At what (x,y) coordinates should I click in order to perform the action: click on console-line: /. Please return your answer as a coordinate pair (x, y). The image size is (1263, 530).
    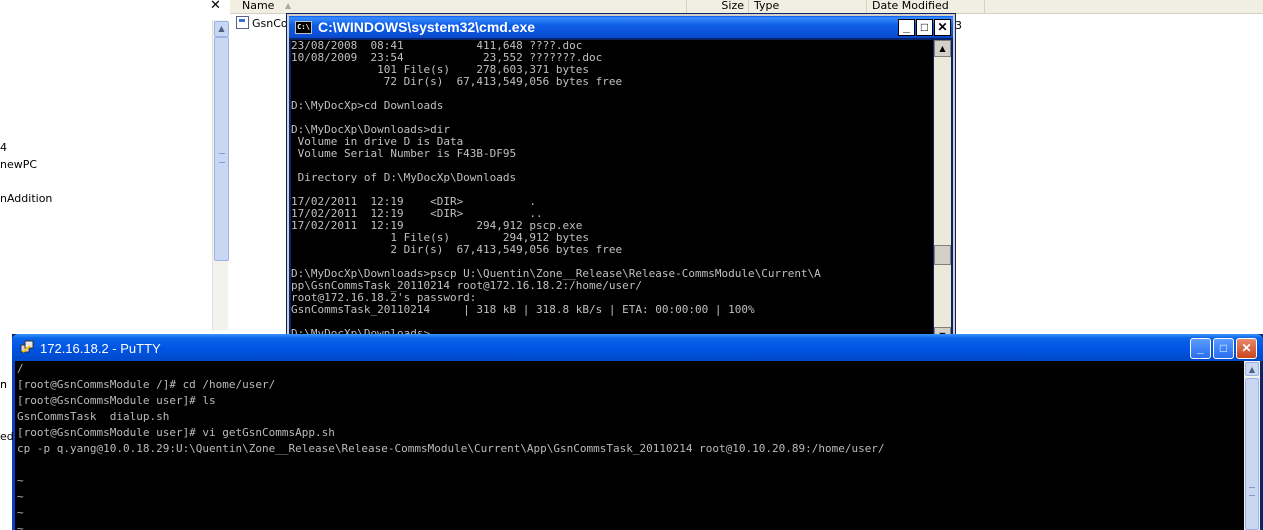
    Looking at the image, I should click on (20, 368).